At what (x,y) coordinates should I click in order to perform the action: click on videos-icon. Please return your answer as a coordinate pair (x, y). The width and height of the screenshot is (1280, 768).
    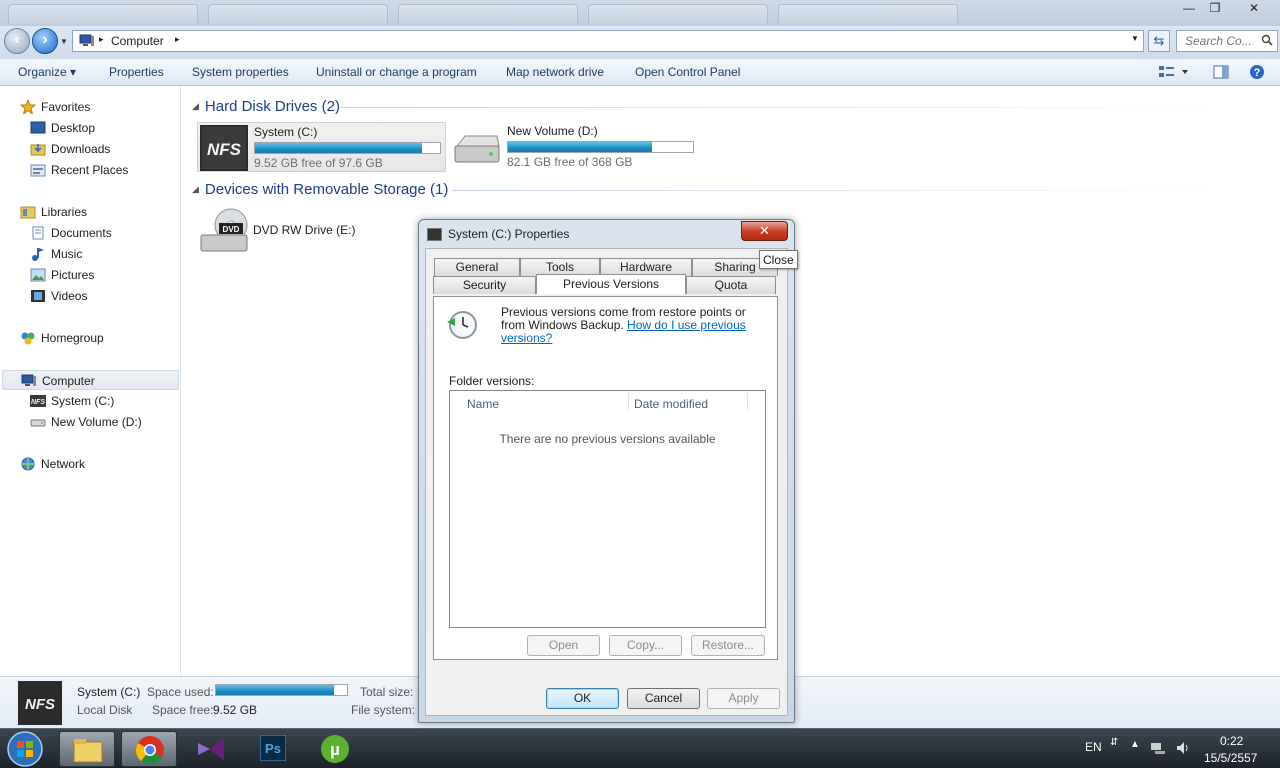
    Looking at the image, I should click on (38, 296).